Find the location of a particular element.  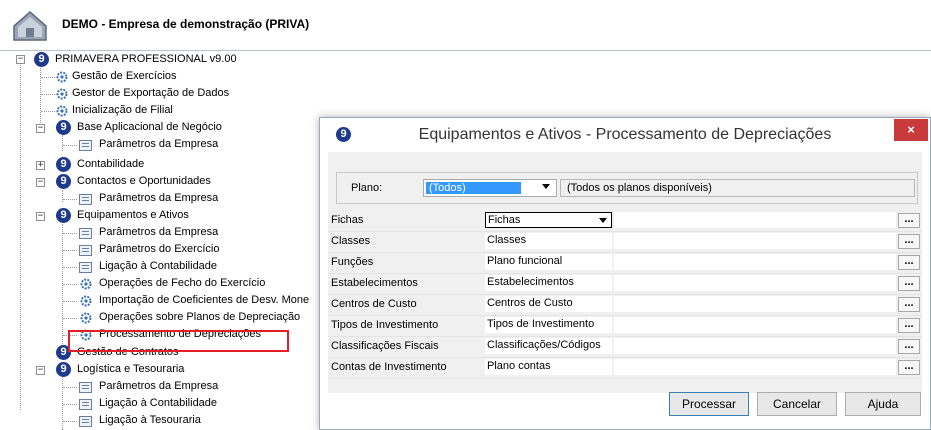

help-button: Ajuda is located at coordinates (883, 404).